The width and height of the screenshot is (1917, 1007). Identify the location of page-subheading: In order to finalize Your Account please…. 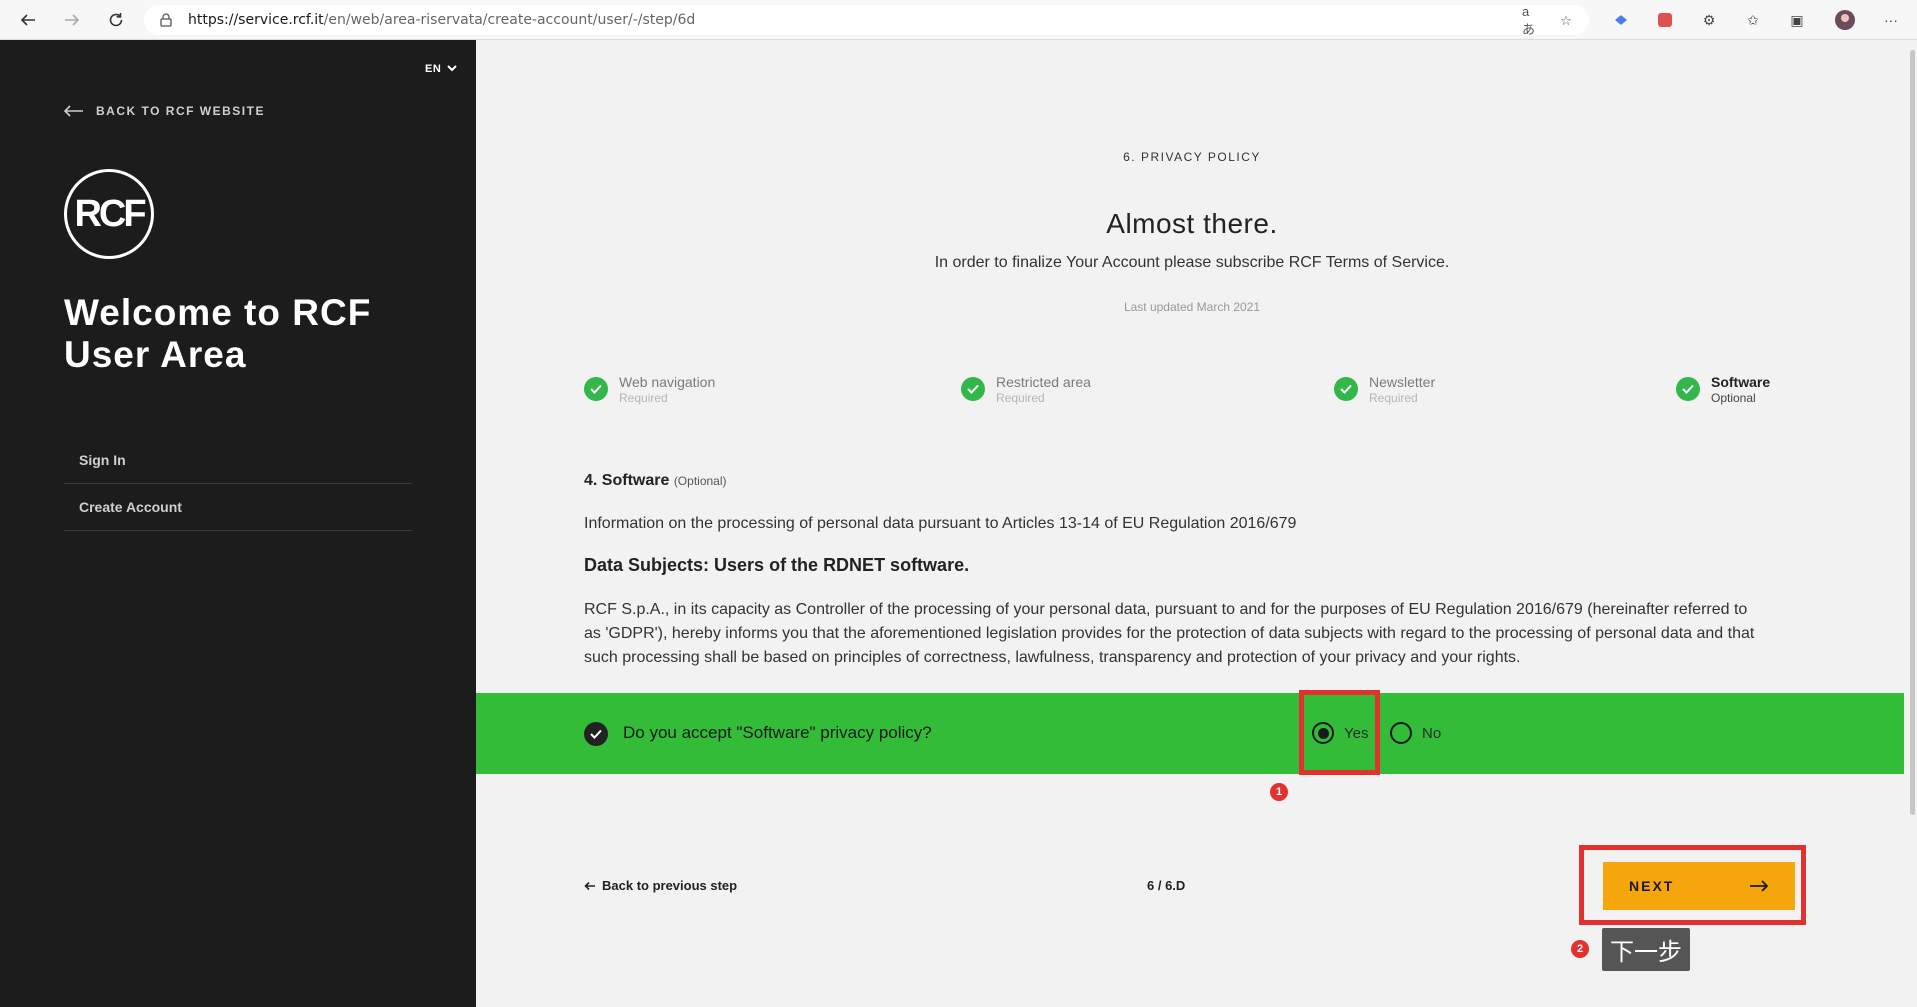
(1192, 262).